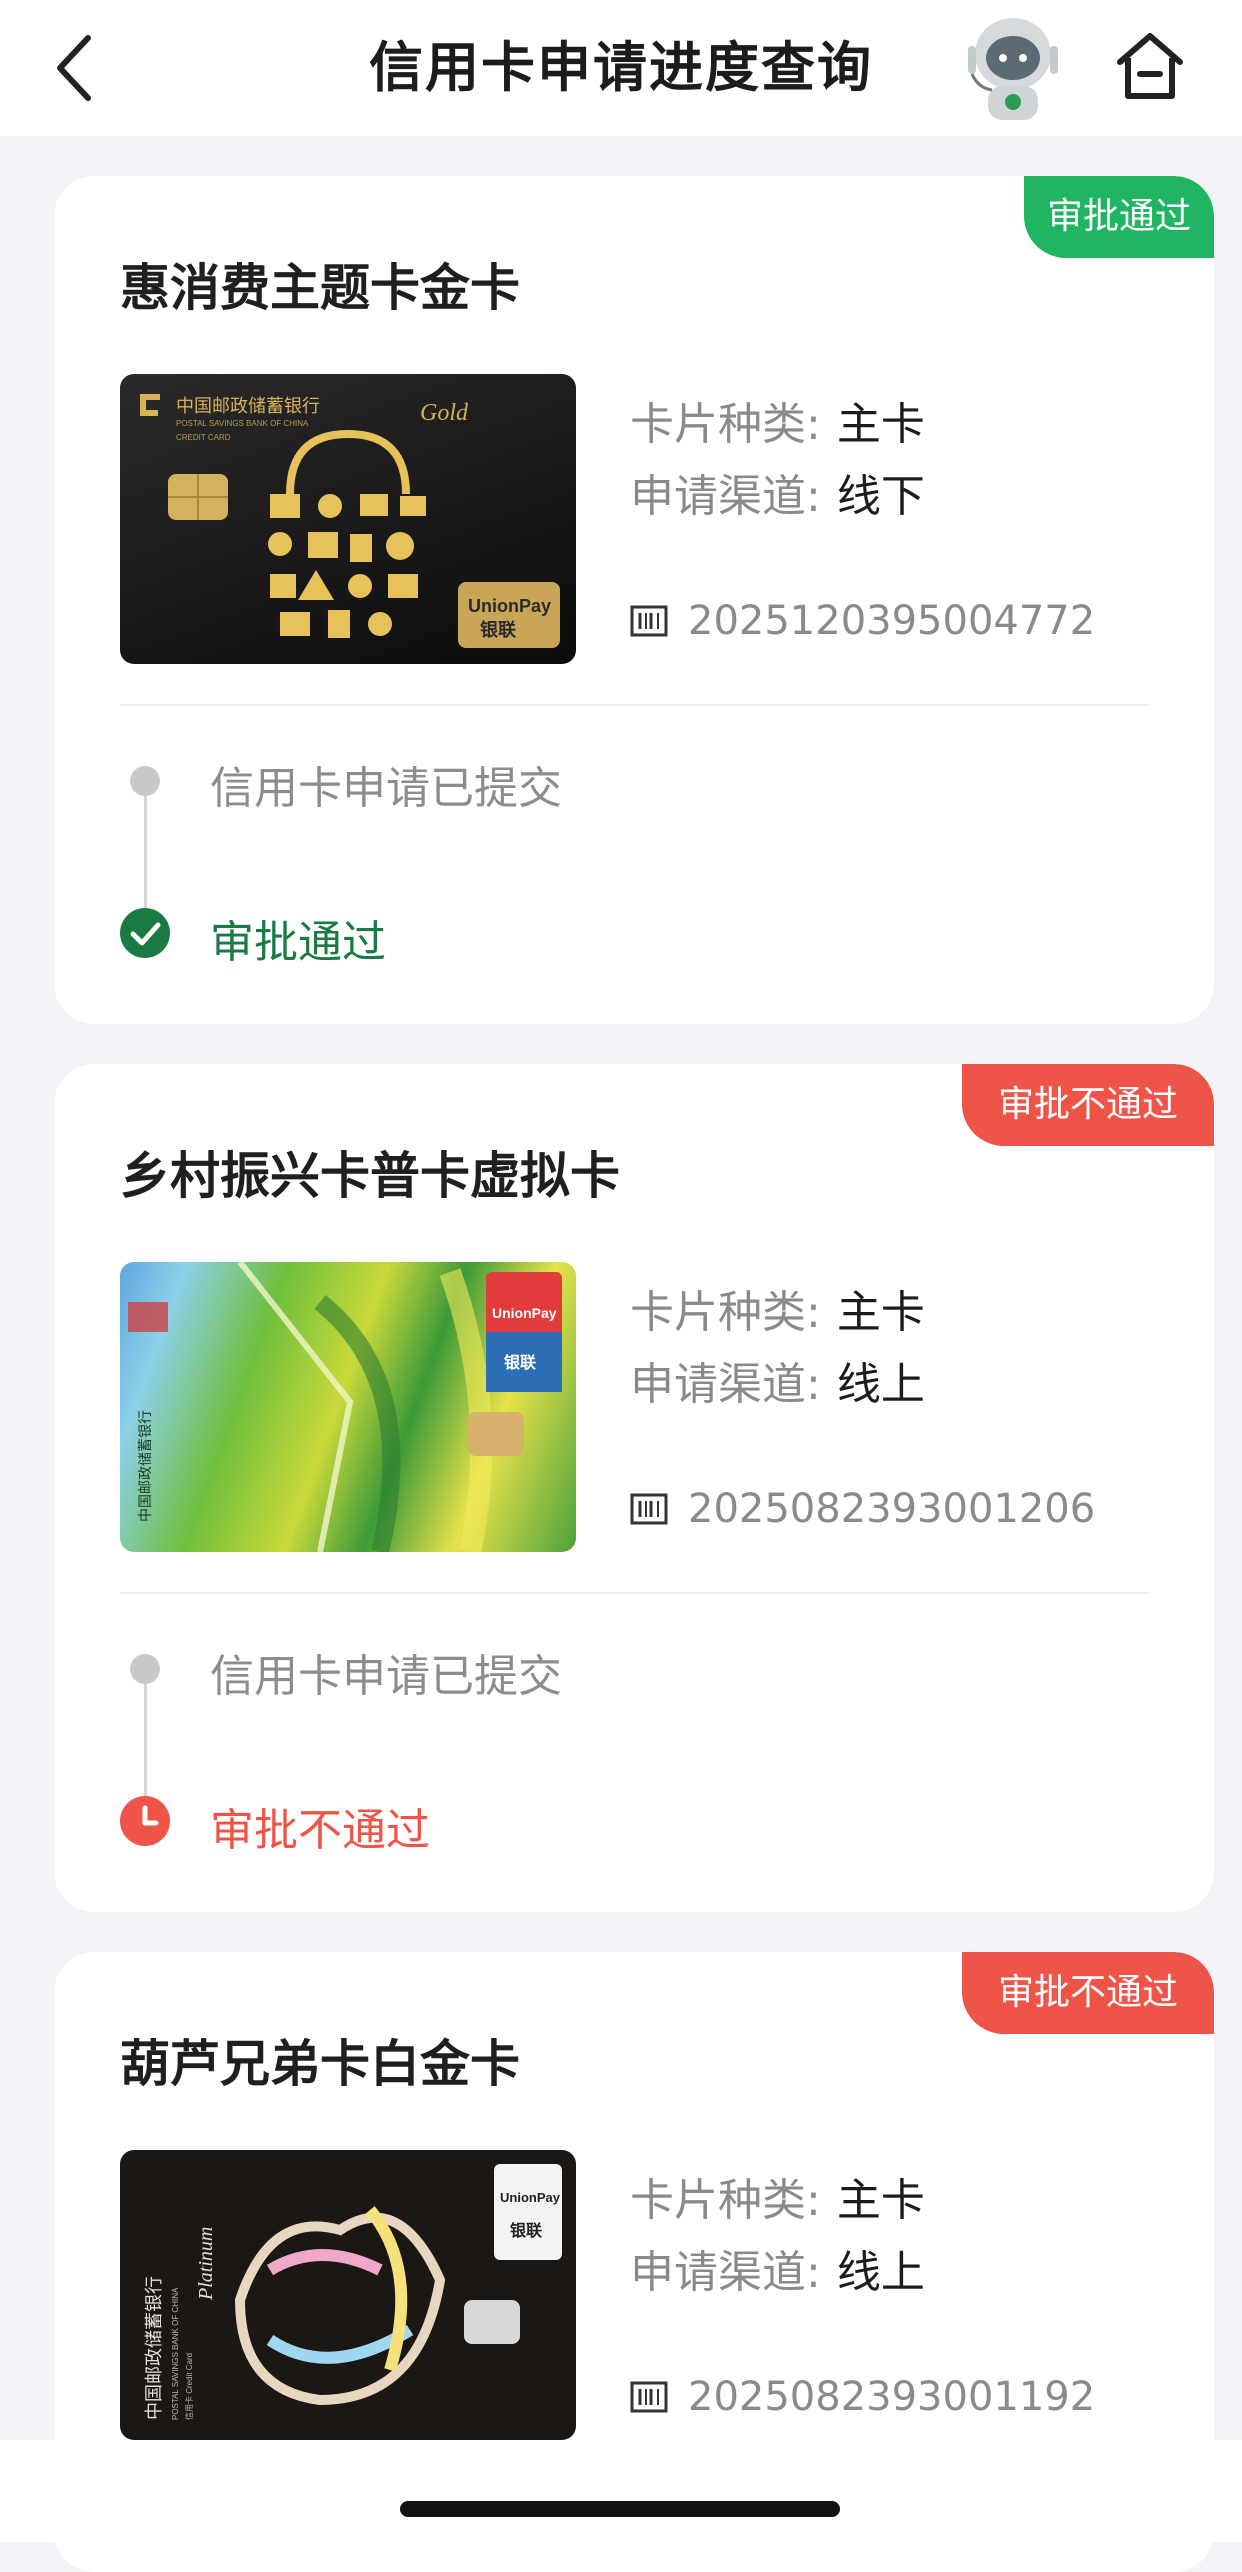 This screenshot has width=1242, height=2572. What do you see at coordinates (444, 413) in the screenshot?
I see `card-tier: Gold` at bounding box center [444, 413].